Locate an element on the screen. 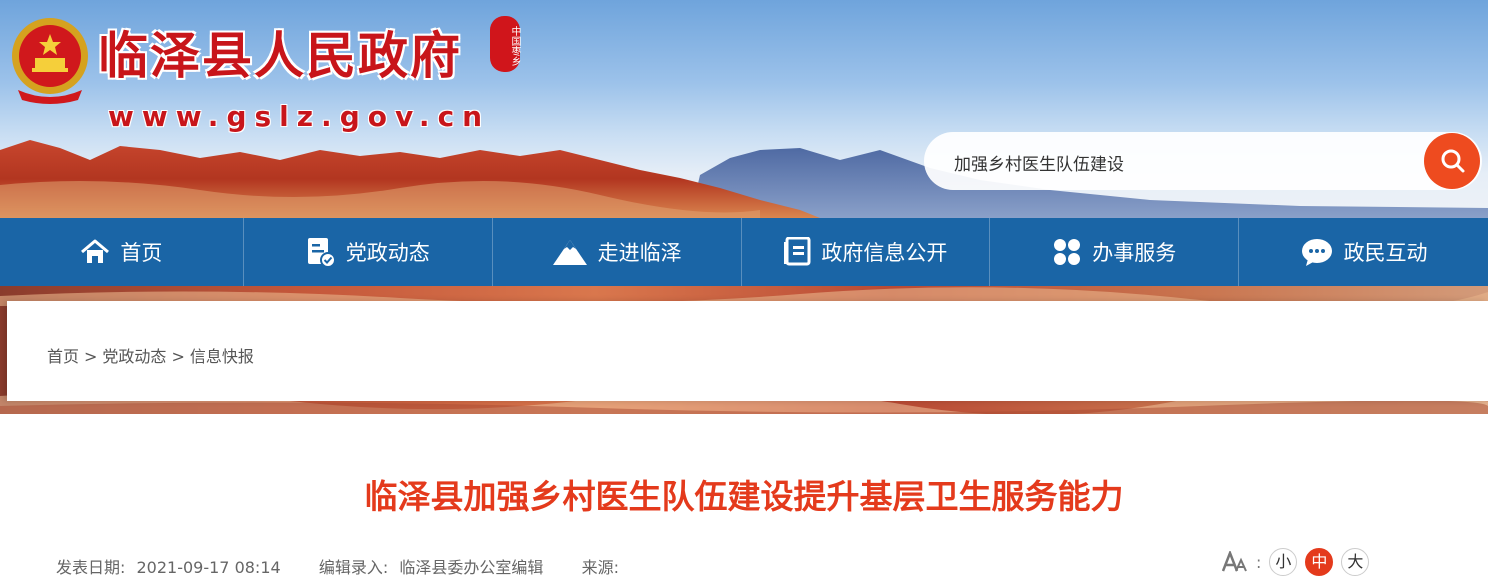 The image size is (1488, 582). font-size-large-button: 大 is located at coordinates (1355, 562).